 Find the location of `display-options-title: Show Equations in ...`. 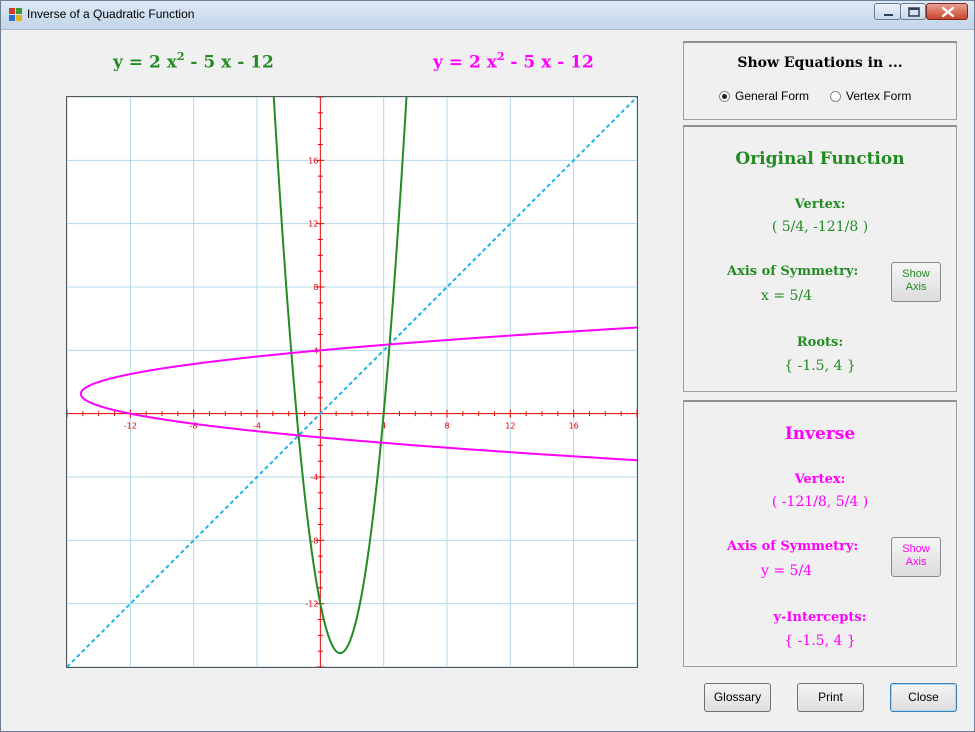

display-options-title: Show Equations in ... is located at coordinates (820, 63).